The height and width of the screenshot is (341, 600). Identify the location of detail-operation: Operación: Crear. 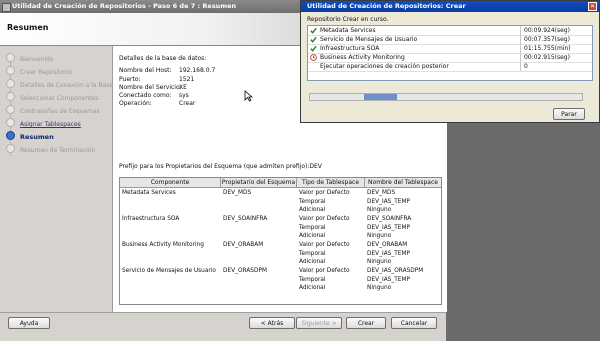
(162, 104).